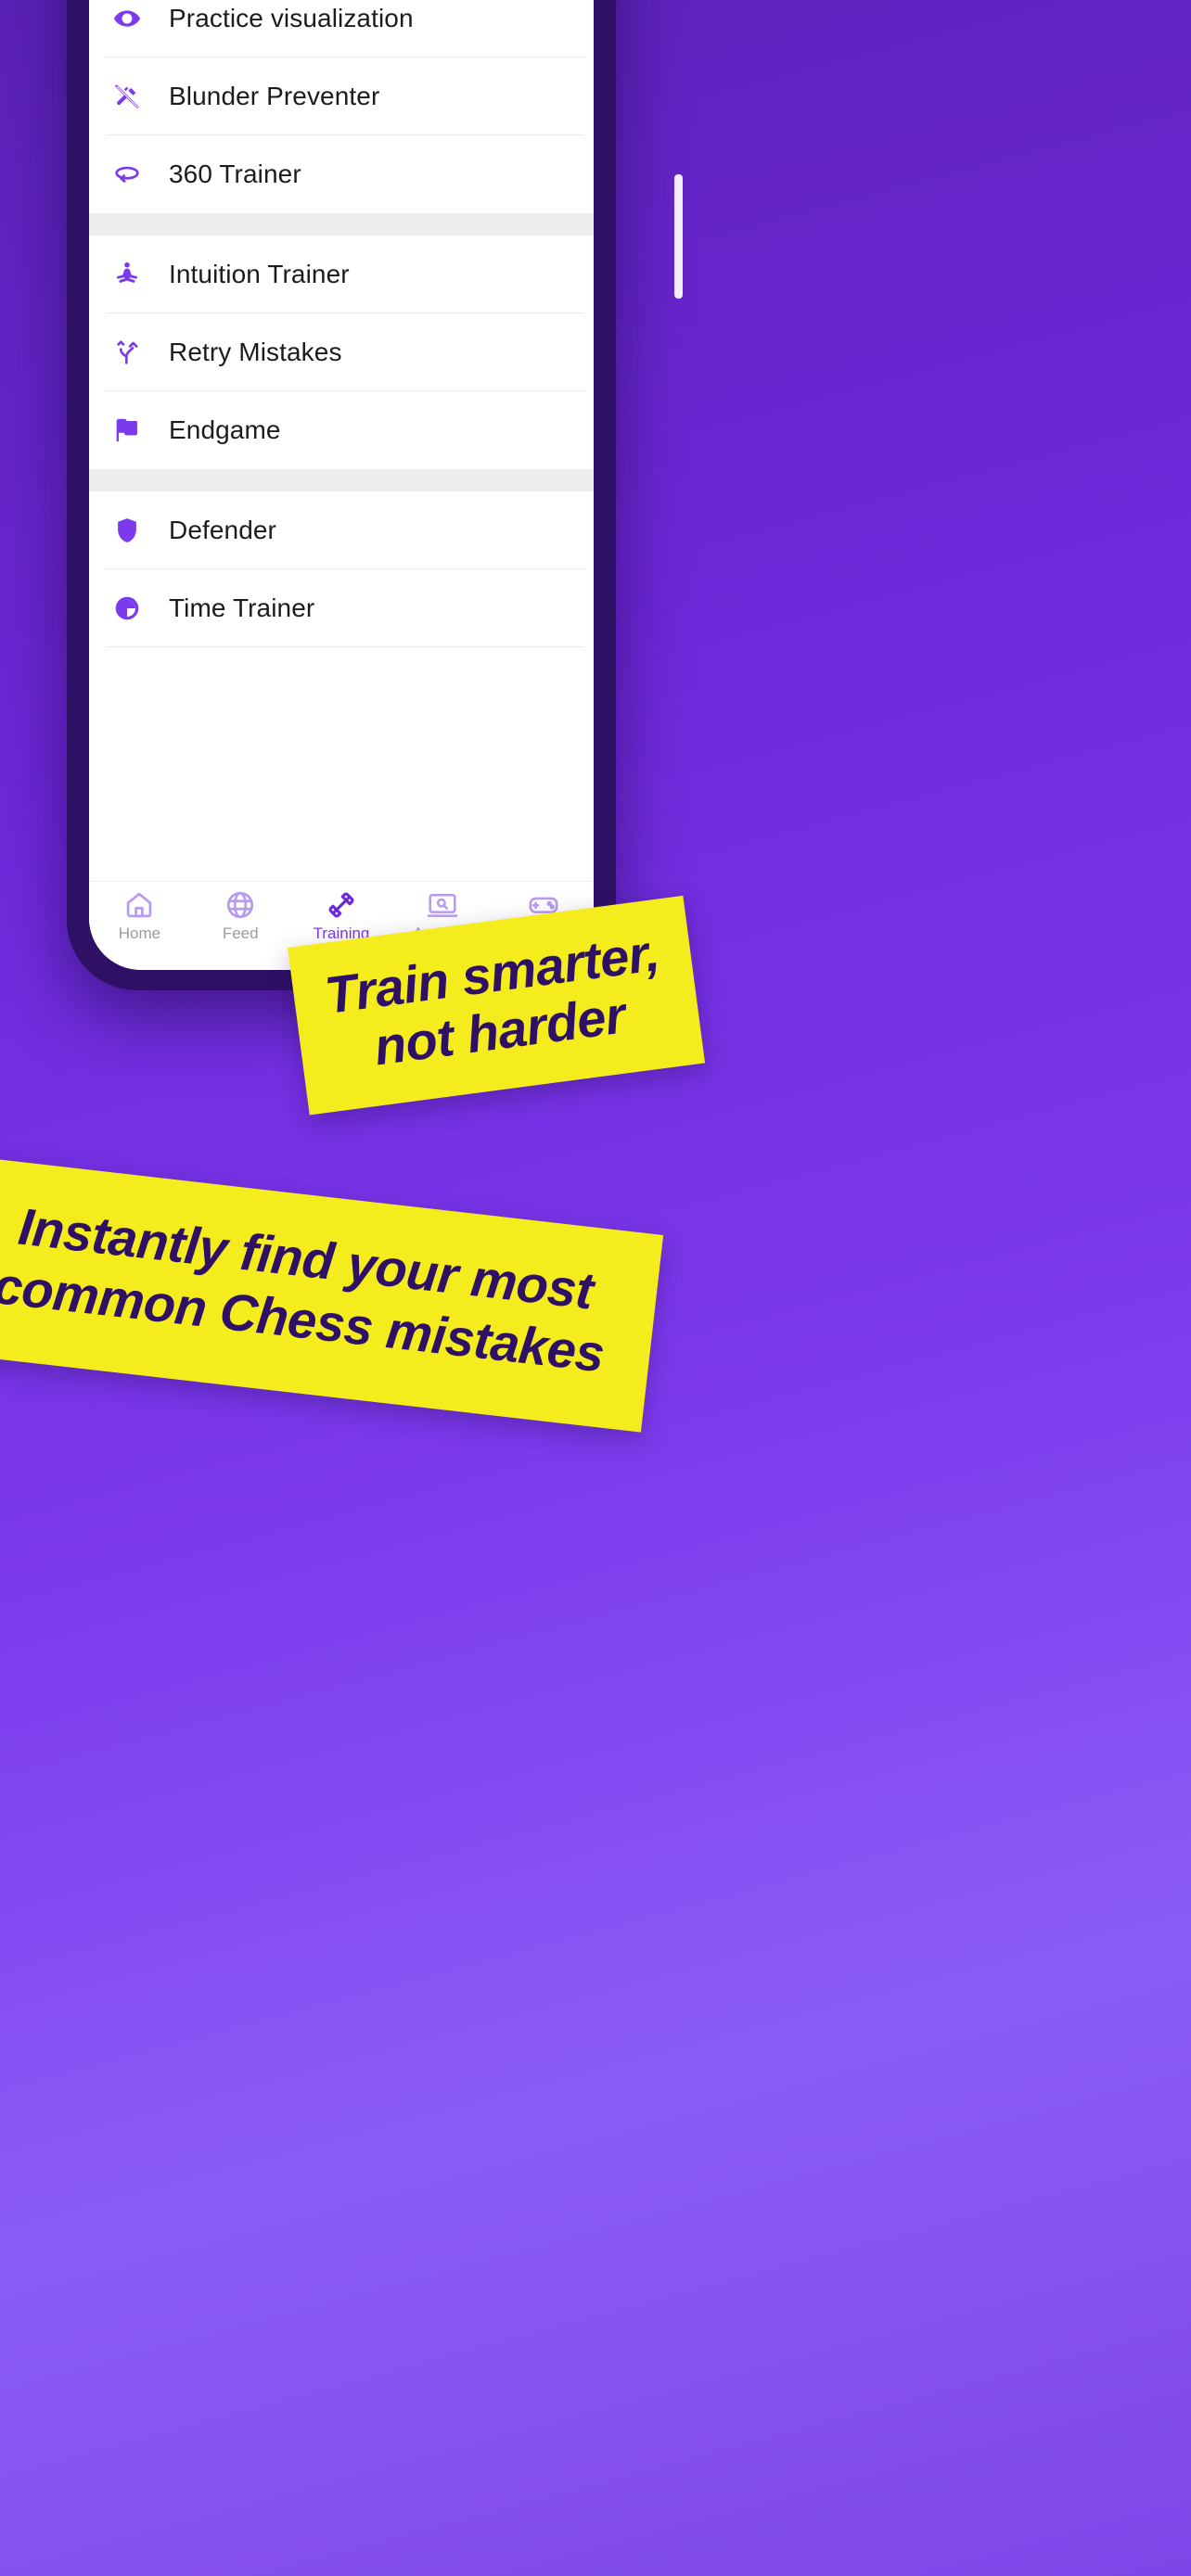 Image resolution: width=1191 pixels, height=2576 pixels. I want to click on list-item-practice-visualization: Practice visualization, so click(341, 29).